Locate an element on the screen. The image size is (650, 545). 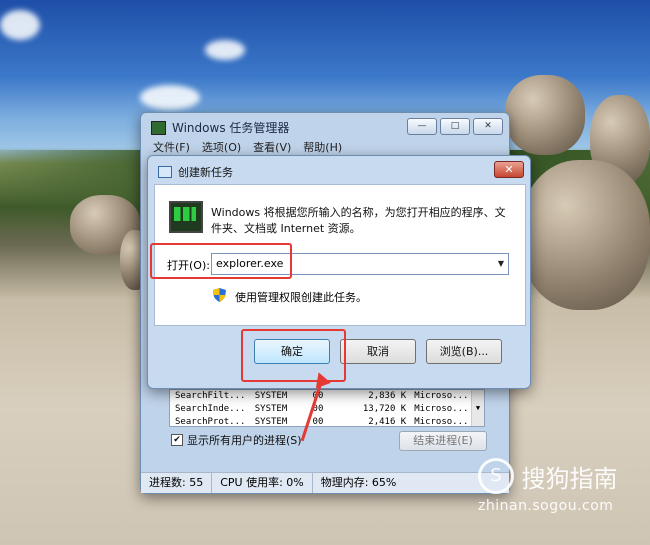
menu-view: 查看(V) is located at coordinates (272, 147).